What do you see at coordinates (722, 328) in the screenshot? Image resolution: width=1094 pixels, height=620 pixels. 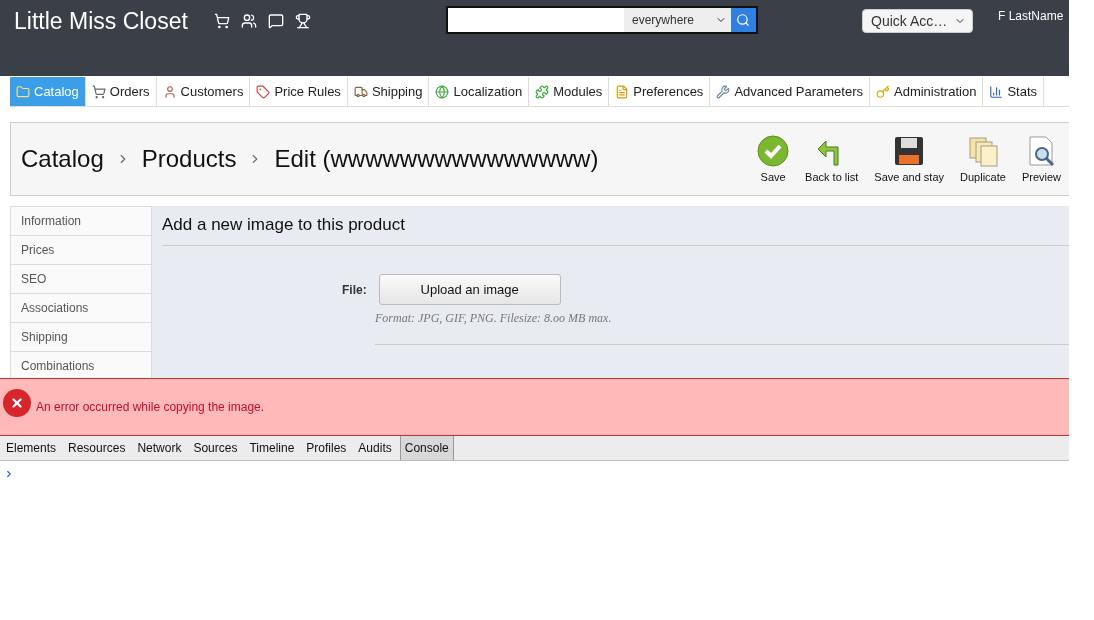 I see `format-hint: Format: JPG, GIF, PNG. Filesize: 8.oo MB max.` at bounding box center [722, 328].